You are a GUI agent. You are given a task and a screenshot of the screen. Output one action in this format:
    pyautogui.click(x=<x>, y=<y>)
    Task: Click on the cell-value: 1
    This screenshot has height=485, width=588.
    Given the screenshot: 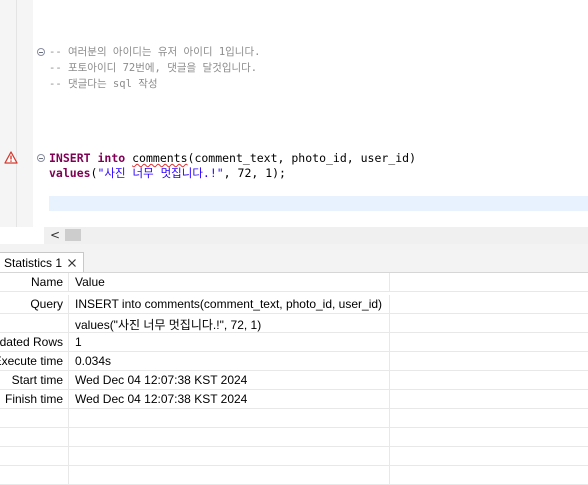 What is the action you would take?
    pyautogui.click(x=229, y=342)
    